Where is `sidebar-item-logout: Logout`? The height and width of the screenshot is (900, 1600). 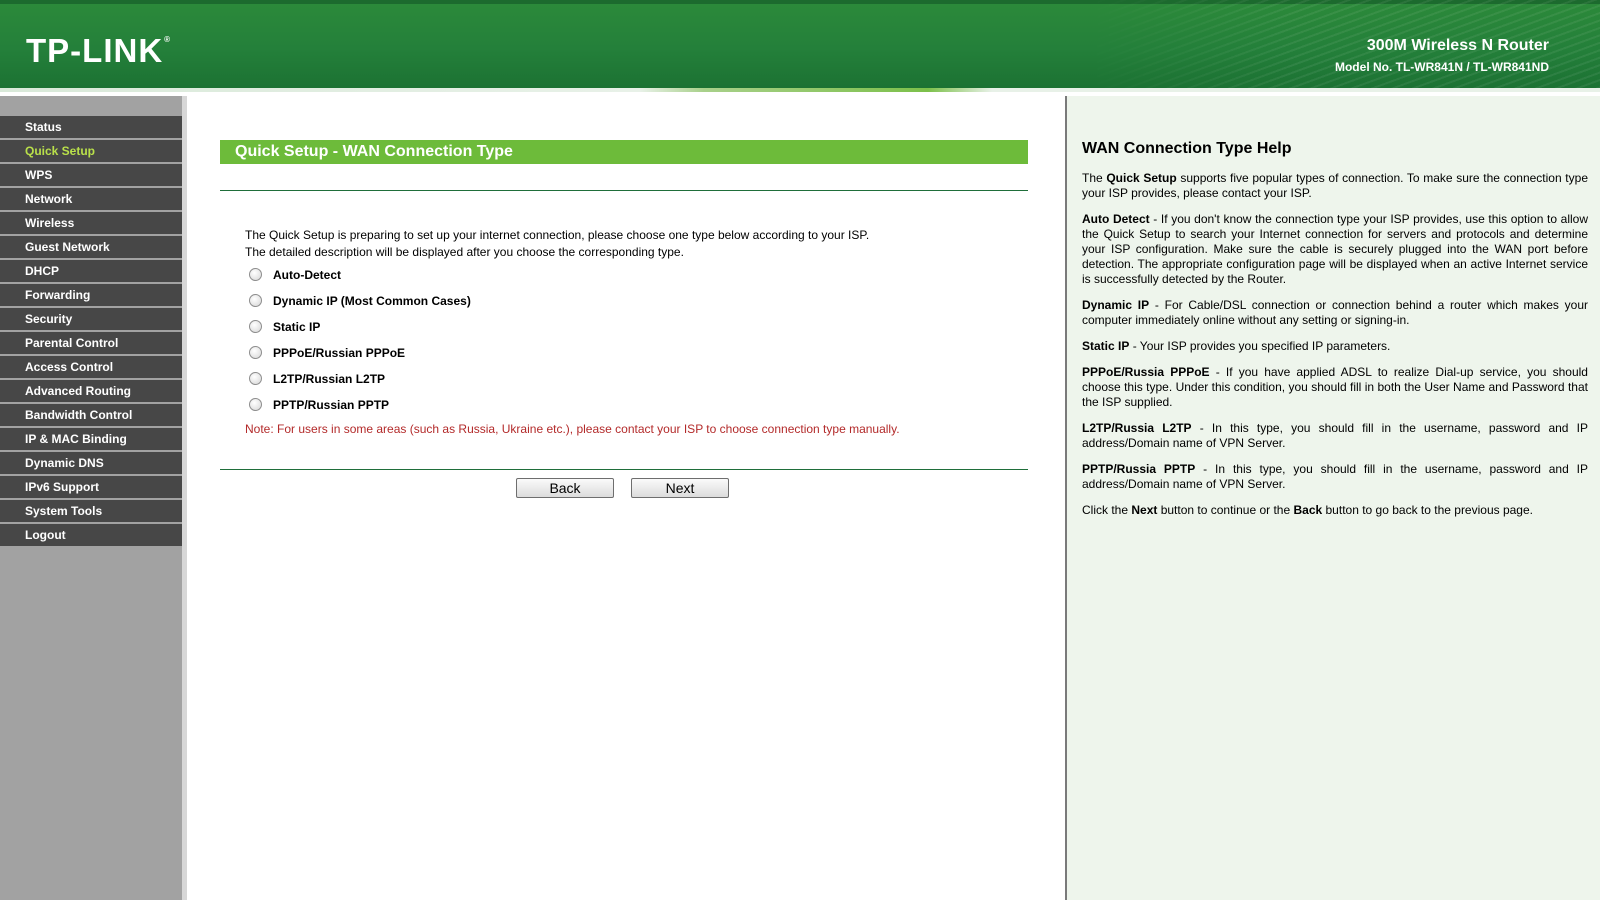 sidebar-item-logout: Logout is located at coordinates (91, 535).